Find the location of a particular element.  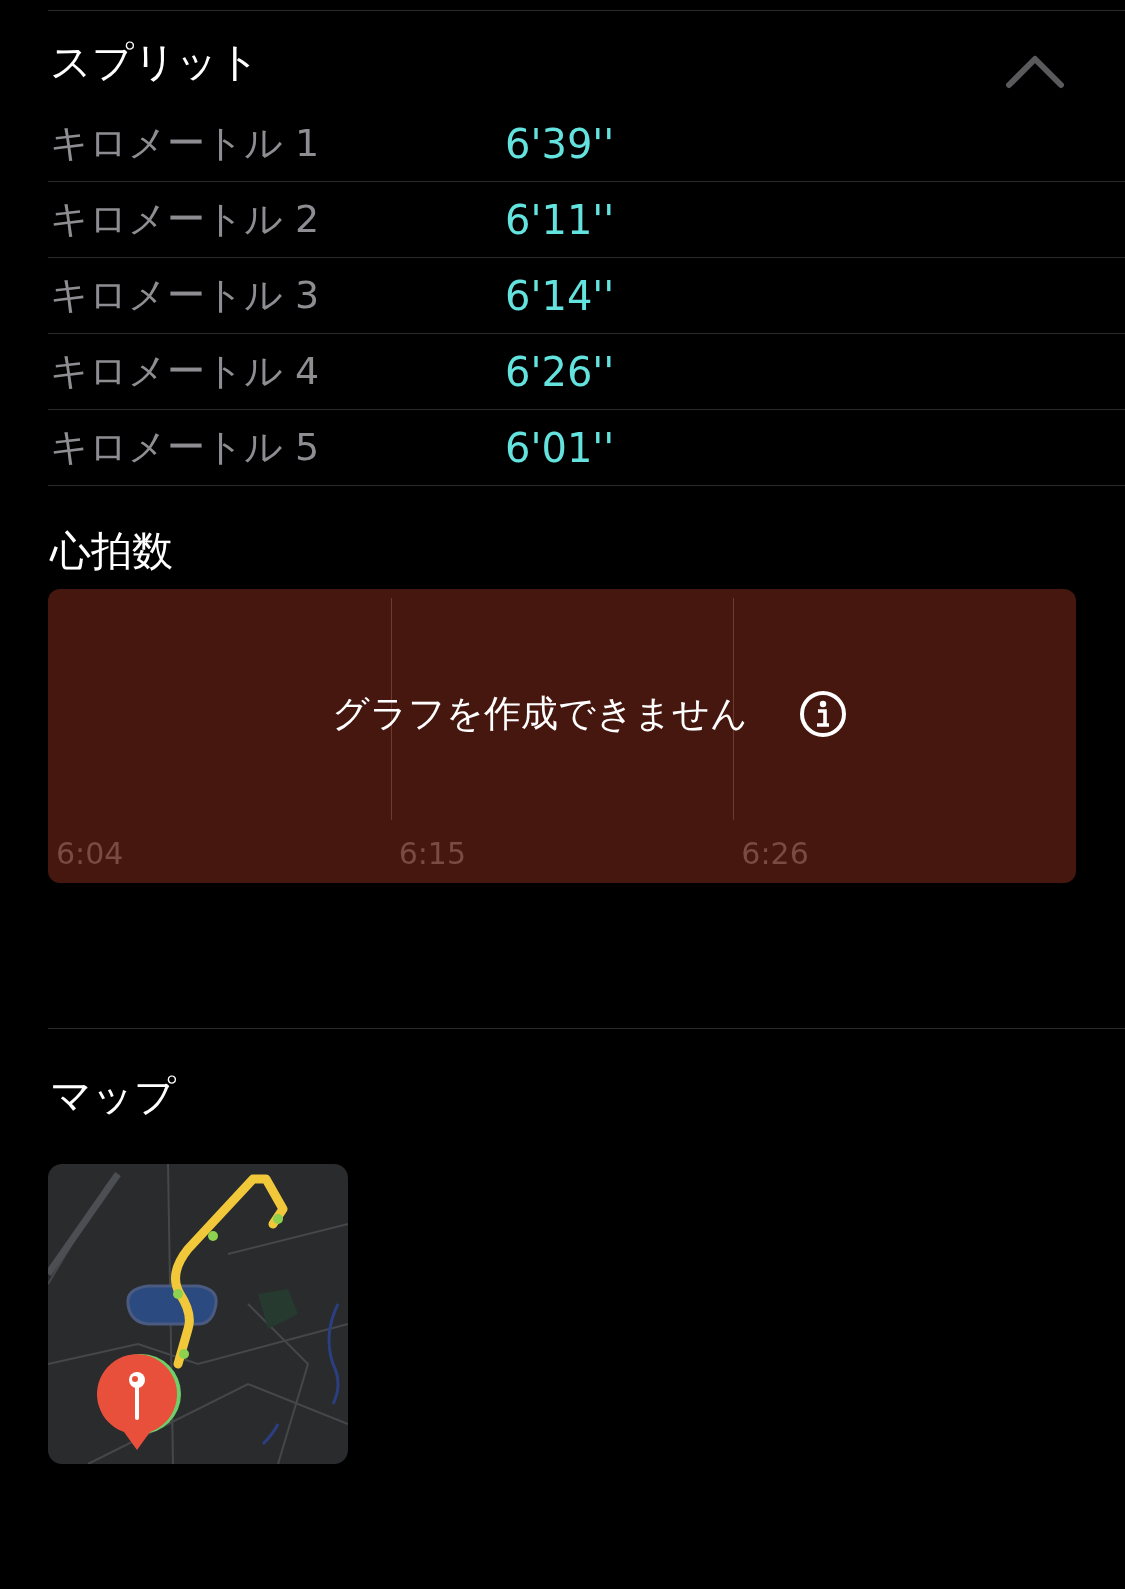

split-label: キロメートル 4 is located at coordinates (185, 371).